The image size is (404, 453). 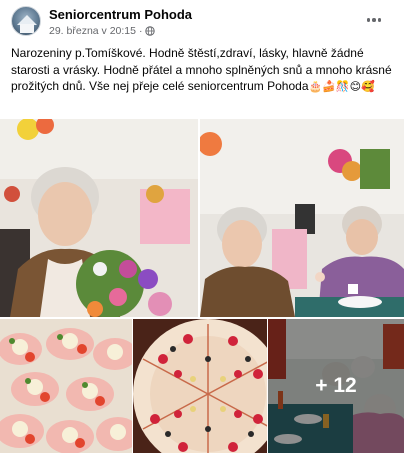 I want to click on avatar-house, so click(x=27, y=28).